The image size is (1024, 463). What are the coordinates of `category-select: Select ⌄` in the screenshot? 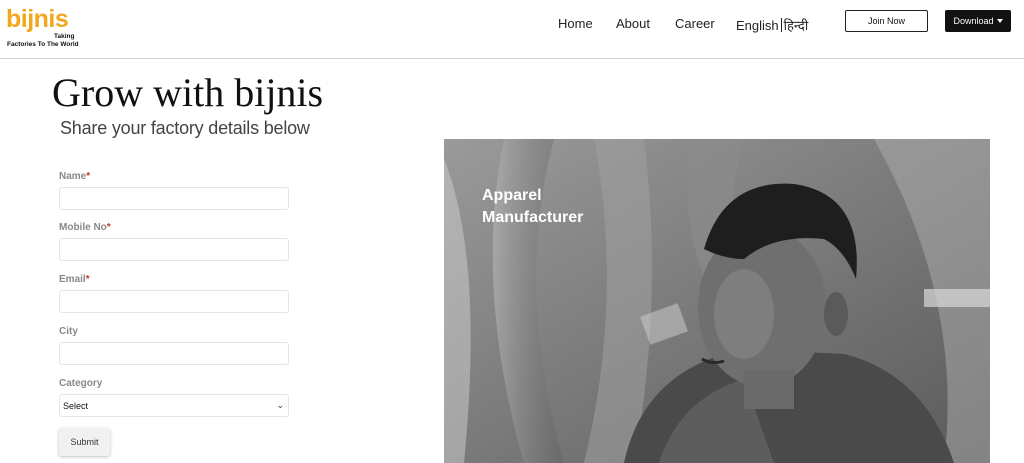 It's located at (174, 405).